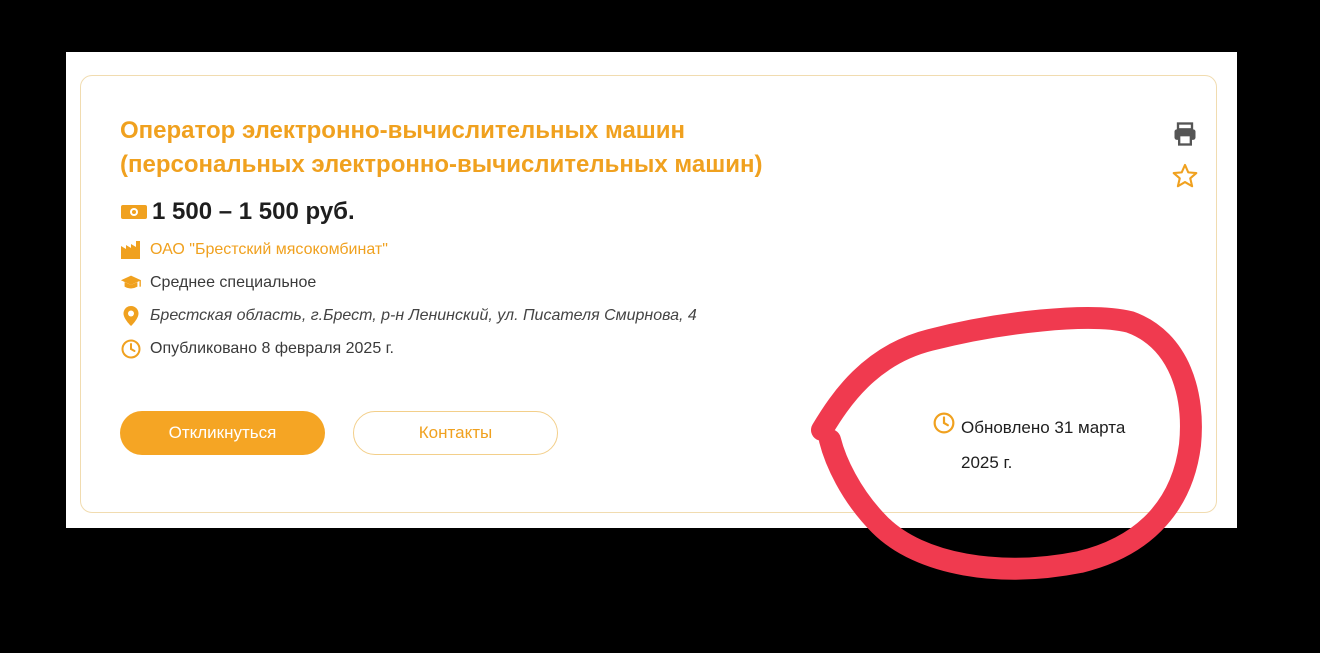 The width and height of the screenshot is (1320, 653). I want to click on published-row: Опубликовано 8 февраля 2025 г., so click(257, 349).